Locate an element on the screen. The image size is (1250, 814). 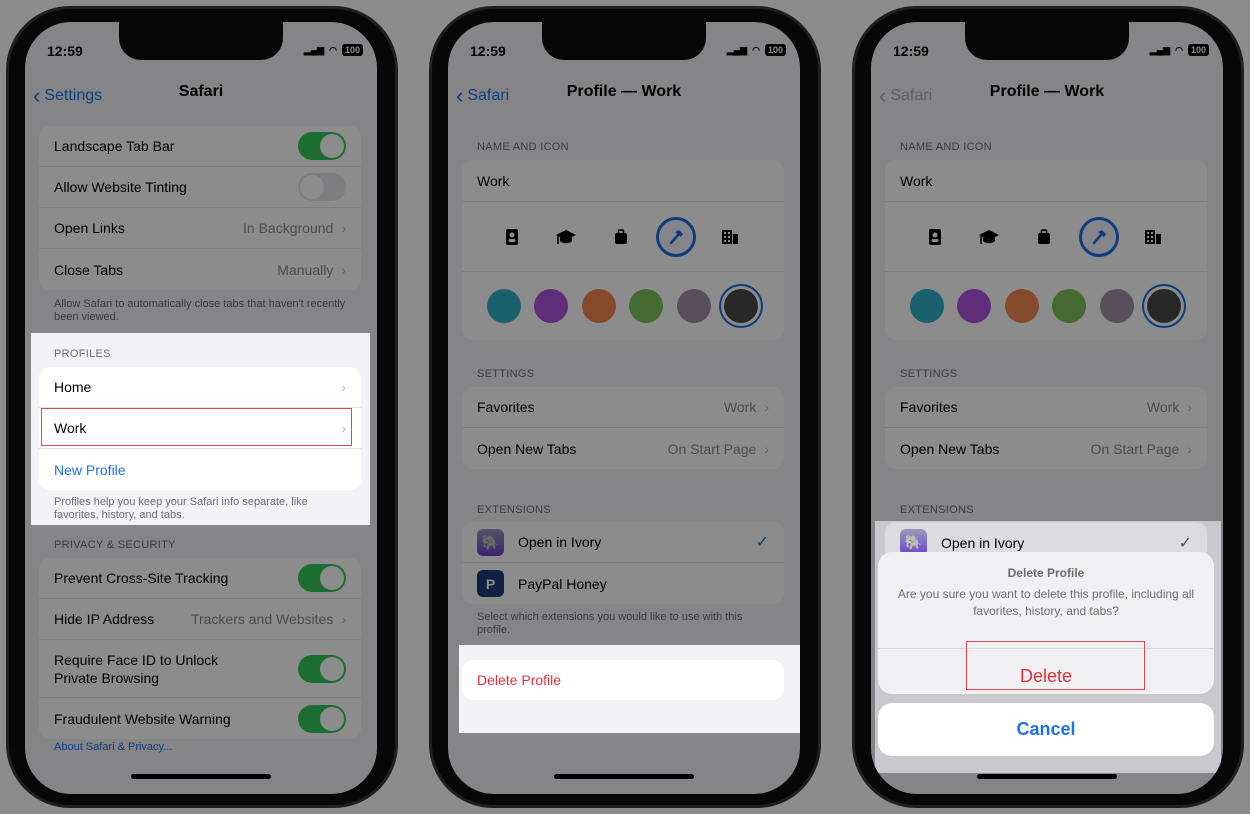
wifi-icon: ◠ is located at coordinates (1179, 49).